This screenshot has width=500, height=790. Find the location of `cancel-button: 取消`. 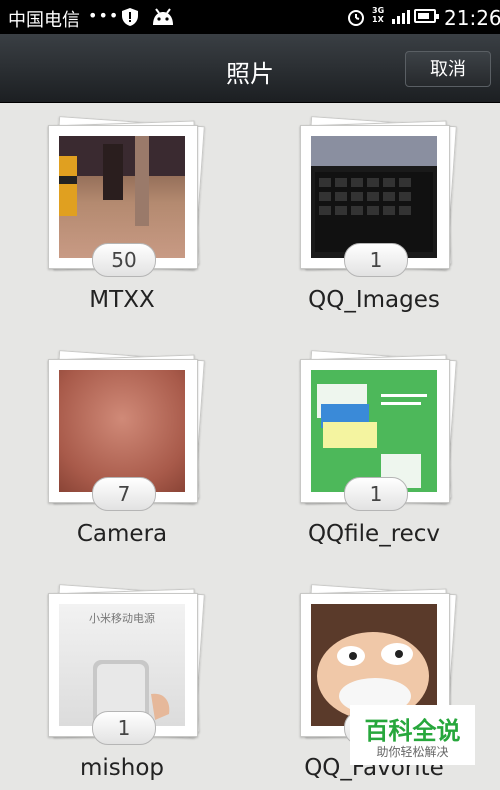

cancel-button: 取消 is located at coordinates (448, 69).